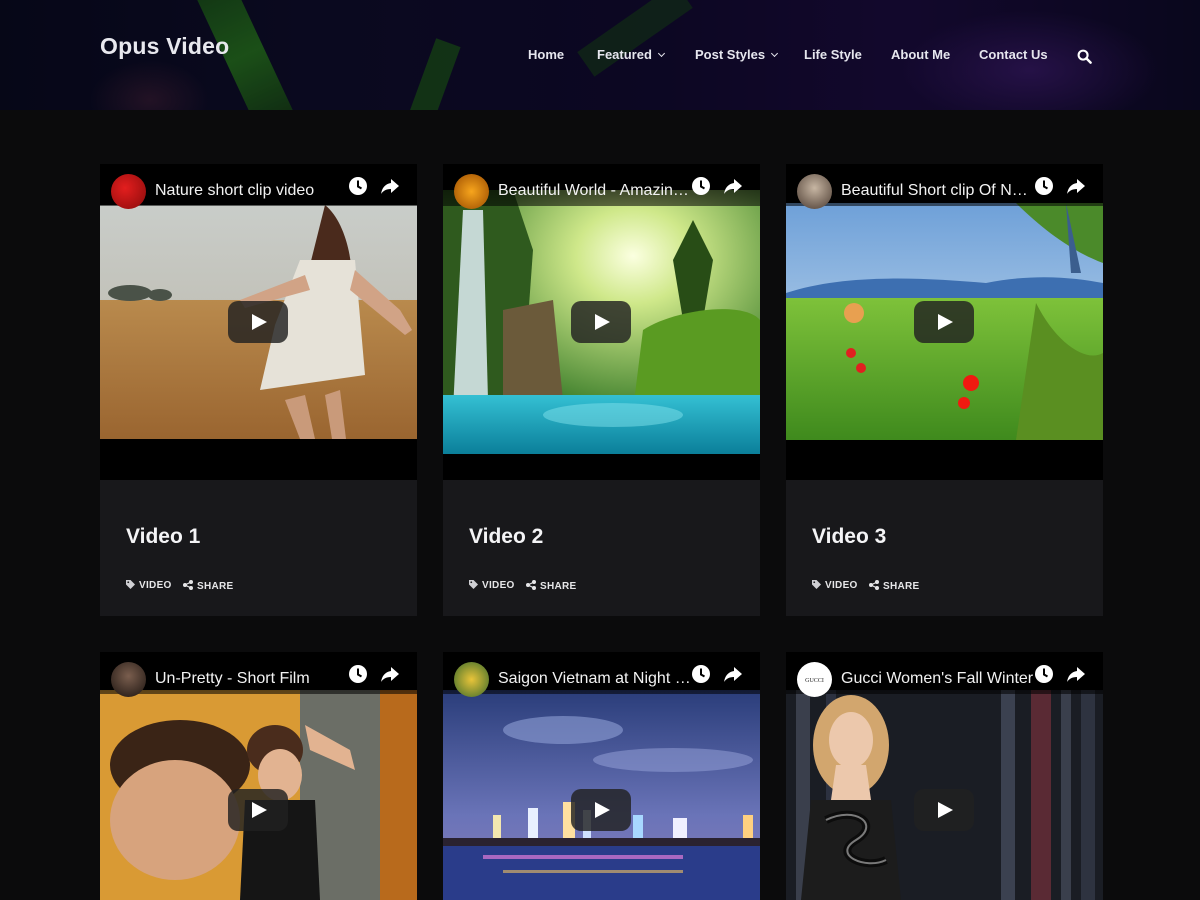 The width and height of the screenshot is (1200, 900). I want to click on nav-item-home: Home, so click(546, 54).